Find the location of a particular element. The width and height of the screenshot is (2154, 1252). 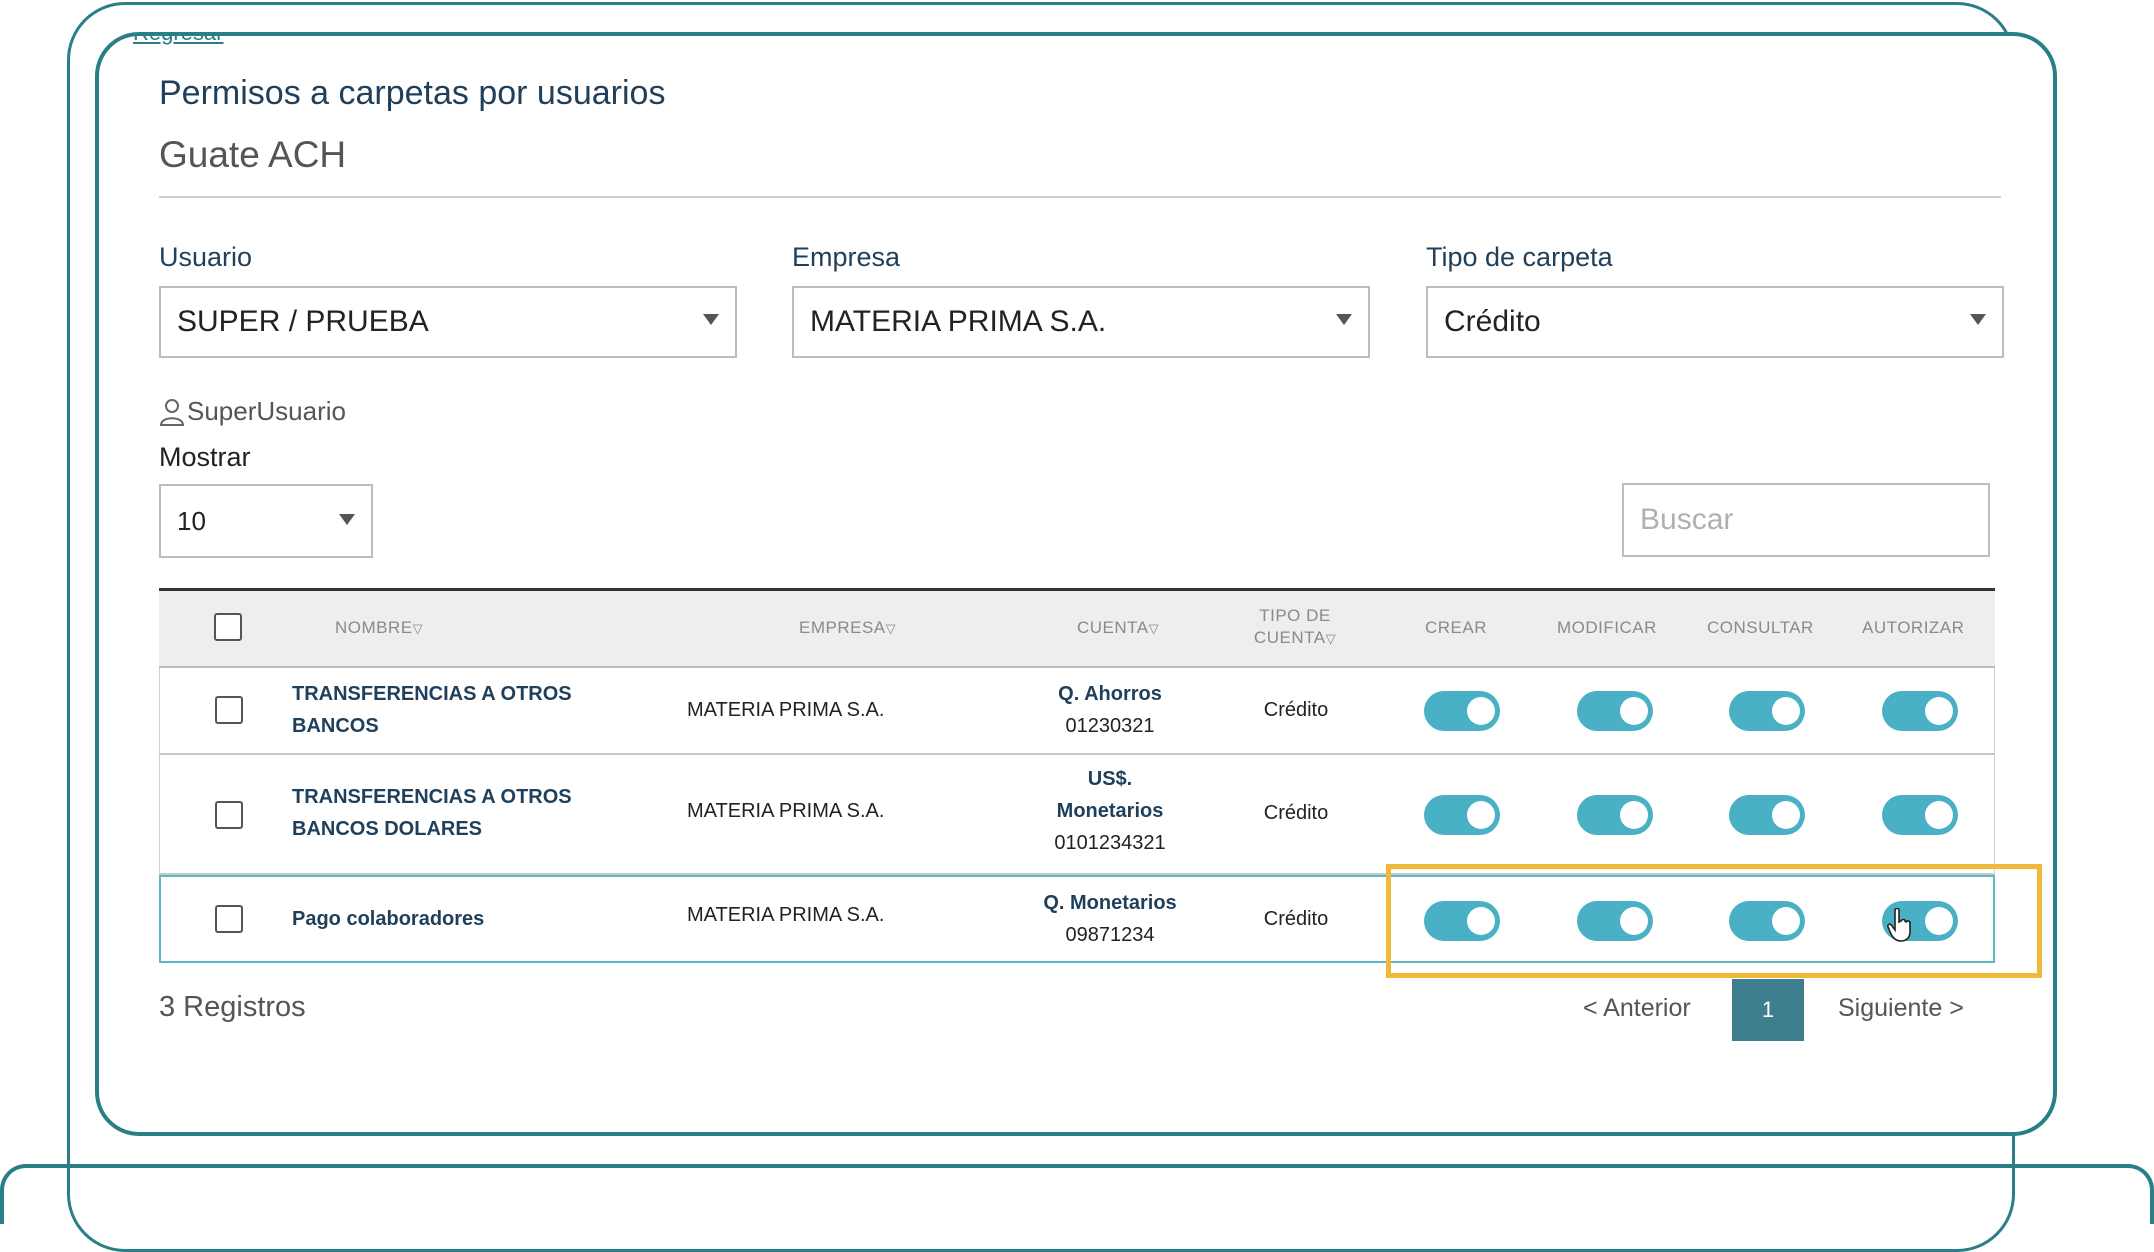

header-nombre-label: NOMBRE is located at coordinates (374, 627).